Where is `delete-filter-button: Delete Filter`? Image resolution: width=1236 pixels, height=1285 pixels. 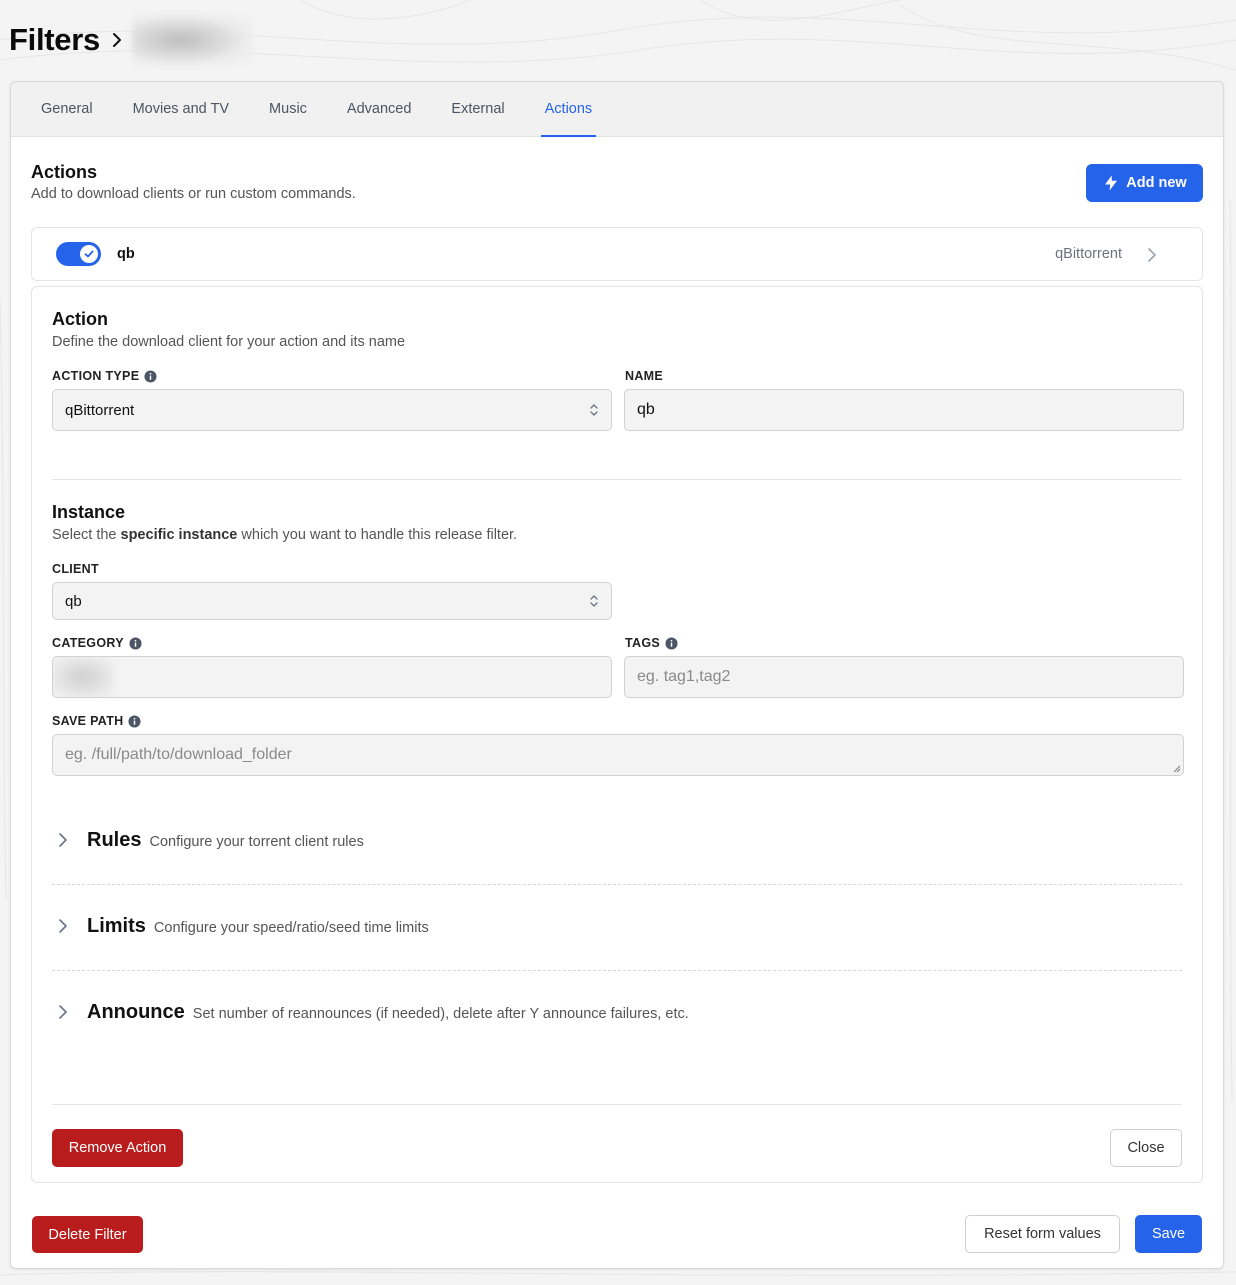 delete-filter-button: Delete Filter is located at coordinates (87, 1234).